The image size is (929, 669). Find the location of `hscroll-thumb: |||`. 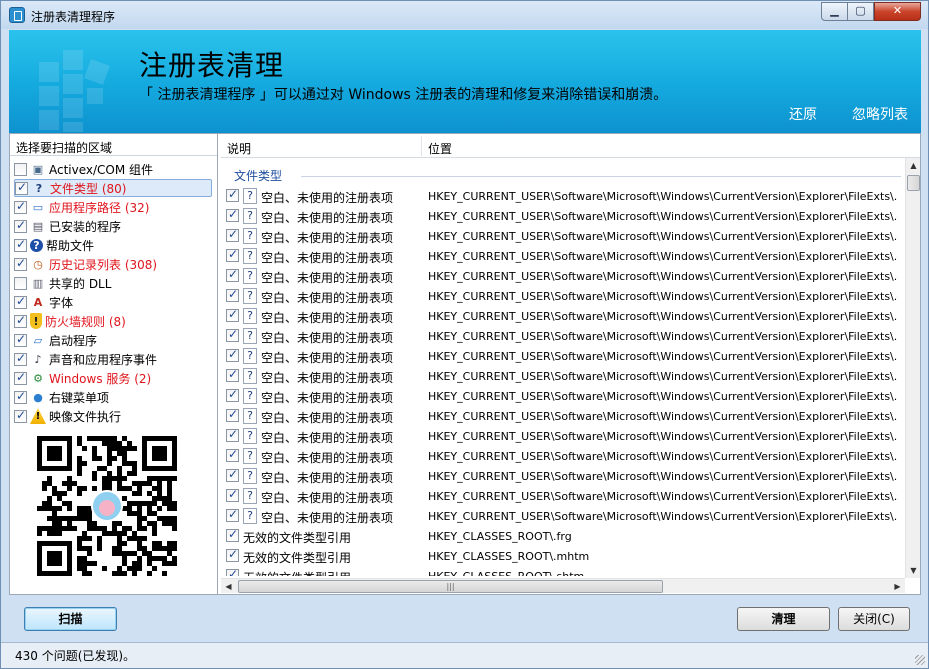

hscroll-thumb: ||| is located at coordinates (450, 586).